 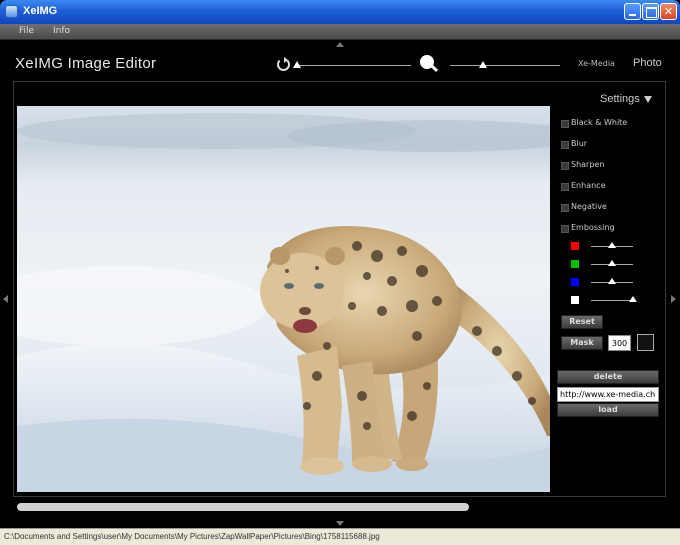 I want to click on collapse-left-arrow-icon, so click(x=5, y=299).